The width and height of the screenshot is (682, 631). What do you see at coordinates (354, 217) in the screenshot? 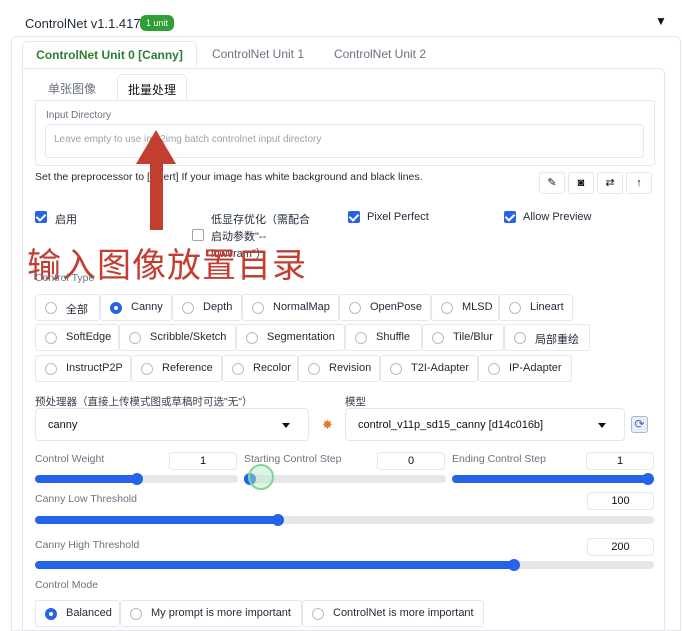
I see `pixel-perfect-checkbox` at bounding box center [354, 217].